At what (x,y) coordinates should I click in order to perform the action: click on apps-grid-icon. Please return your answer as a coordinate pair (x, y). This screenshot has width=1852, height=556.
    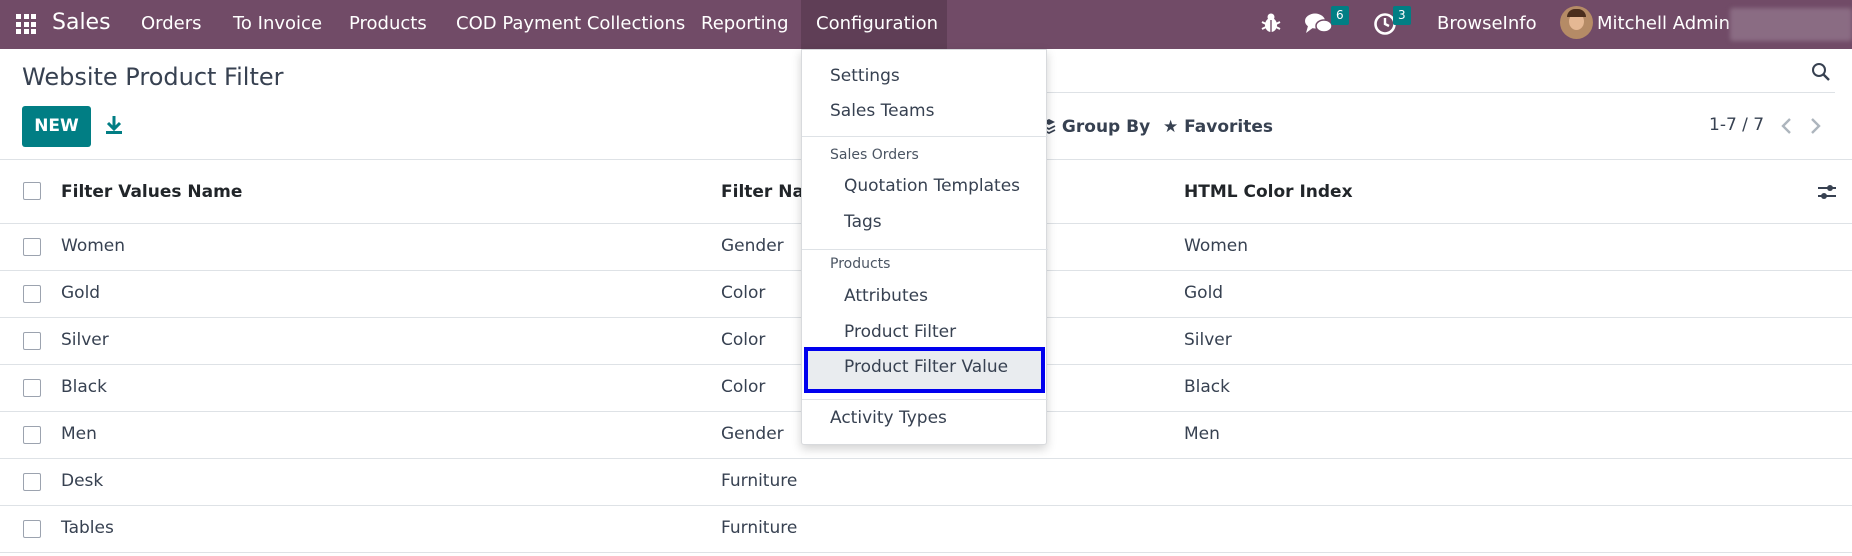
    Looking at the image, I should click on (26, 24).